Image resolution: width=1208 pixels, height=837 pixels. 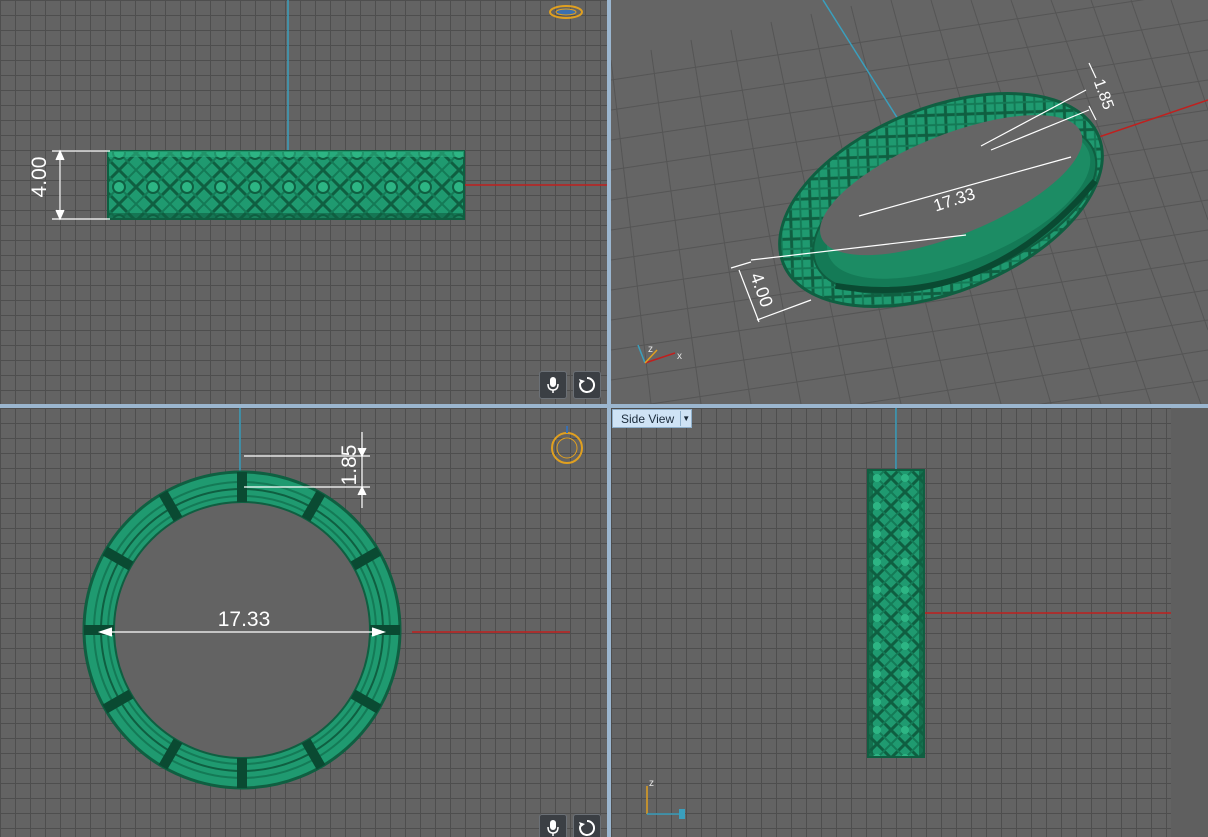 I want to click on axis-gizmo: z, so click(x=665, y=798).